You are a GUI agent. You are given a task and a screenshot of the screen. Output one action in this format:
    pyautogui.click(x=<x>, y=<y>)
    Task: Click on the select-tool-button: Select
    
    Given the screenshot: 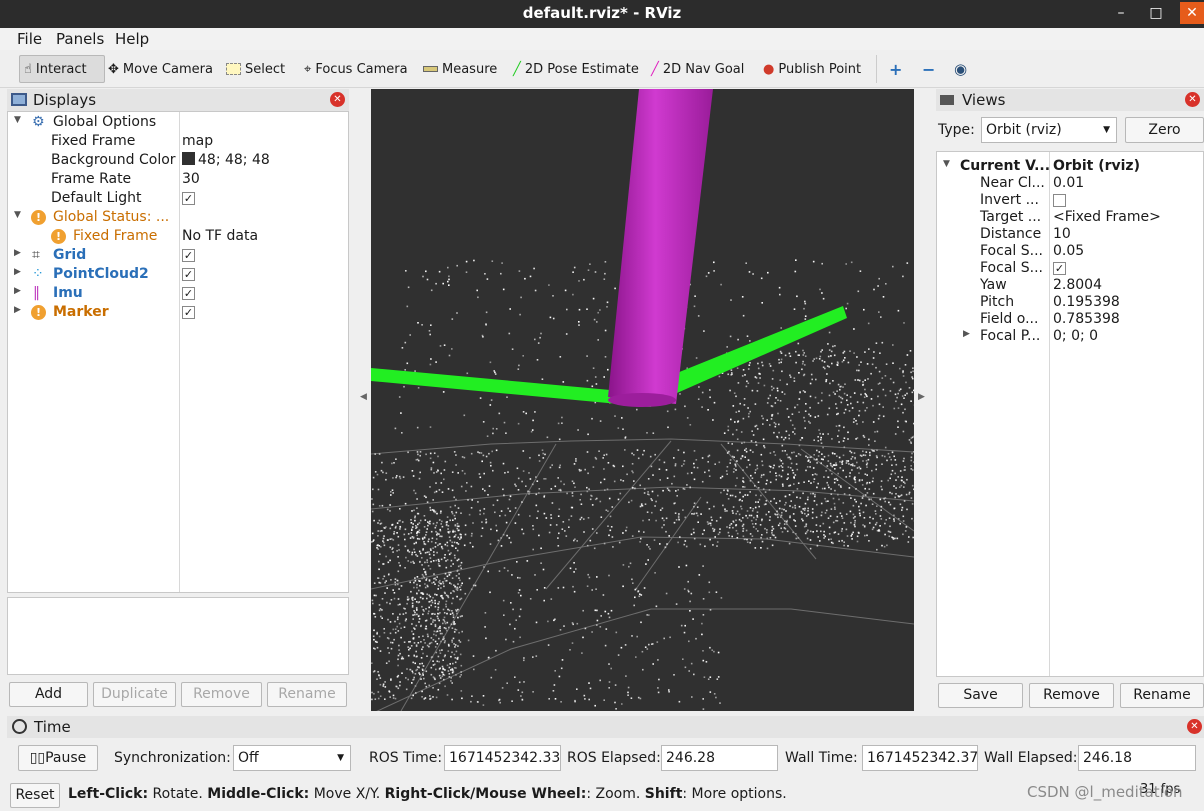 What is the action you would take?
    pyautogui.click(x=255, y=69)
    